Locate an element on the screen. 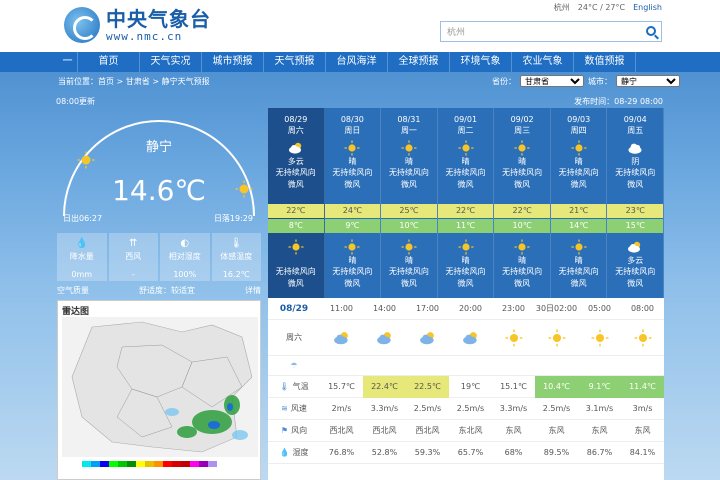  search-input is located at coordinates (538, 31).